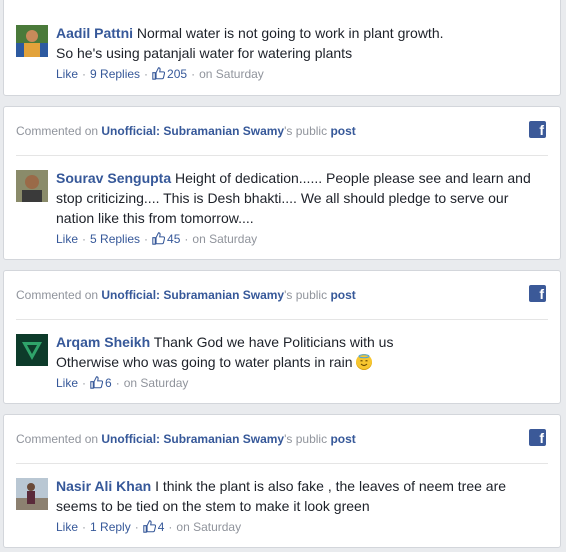 Image resolution: width=566 pixels, height=552 pixels. What do you see at coordinates (273, 342) in the screenshot?
I see `comment-text: Thank God we have Politicians with us` at bounding box center [273, 342].